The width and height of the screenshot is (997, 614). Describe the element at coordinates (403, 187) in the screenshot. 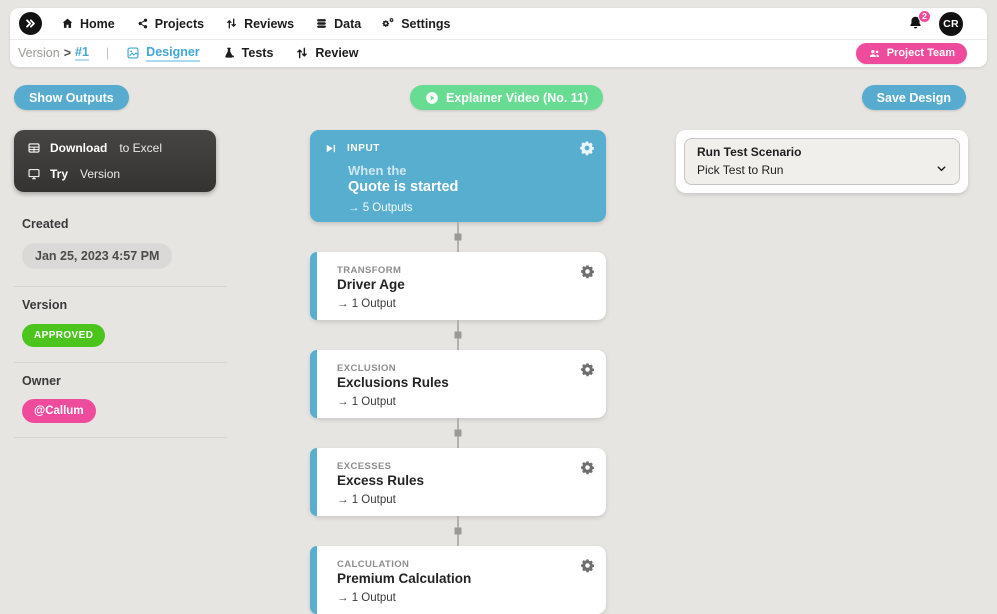

I see `node-title: Quote is started` at that location.